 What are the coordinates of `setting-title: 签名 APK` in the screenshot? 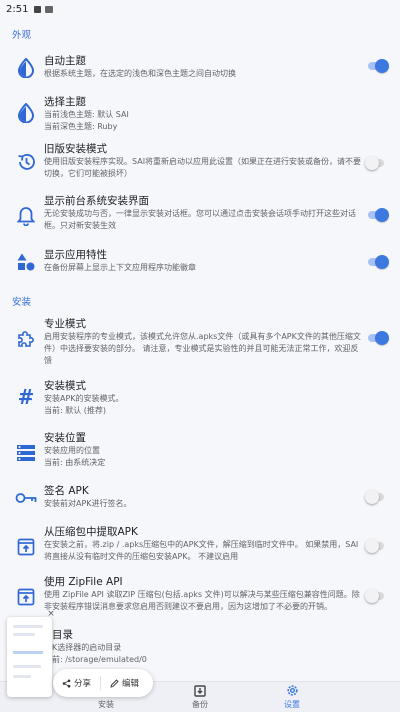 It's located at (66, 491).